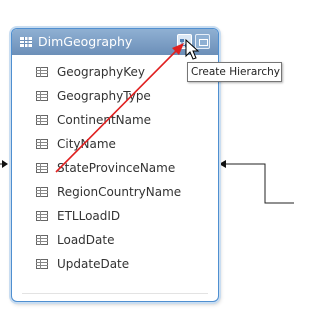 The height and width of the screenshot is (320, 320). What do you see at coordinates (192, 49) in the screenshot?
I see `mouse-cursor-icon` at bounding box center [192, 49].